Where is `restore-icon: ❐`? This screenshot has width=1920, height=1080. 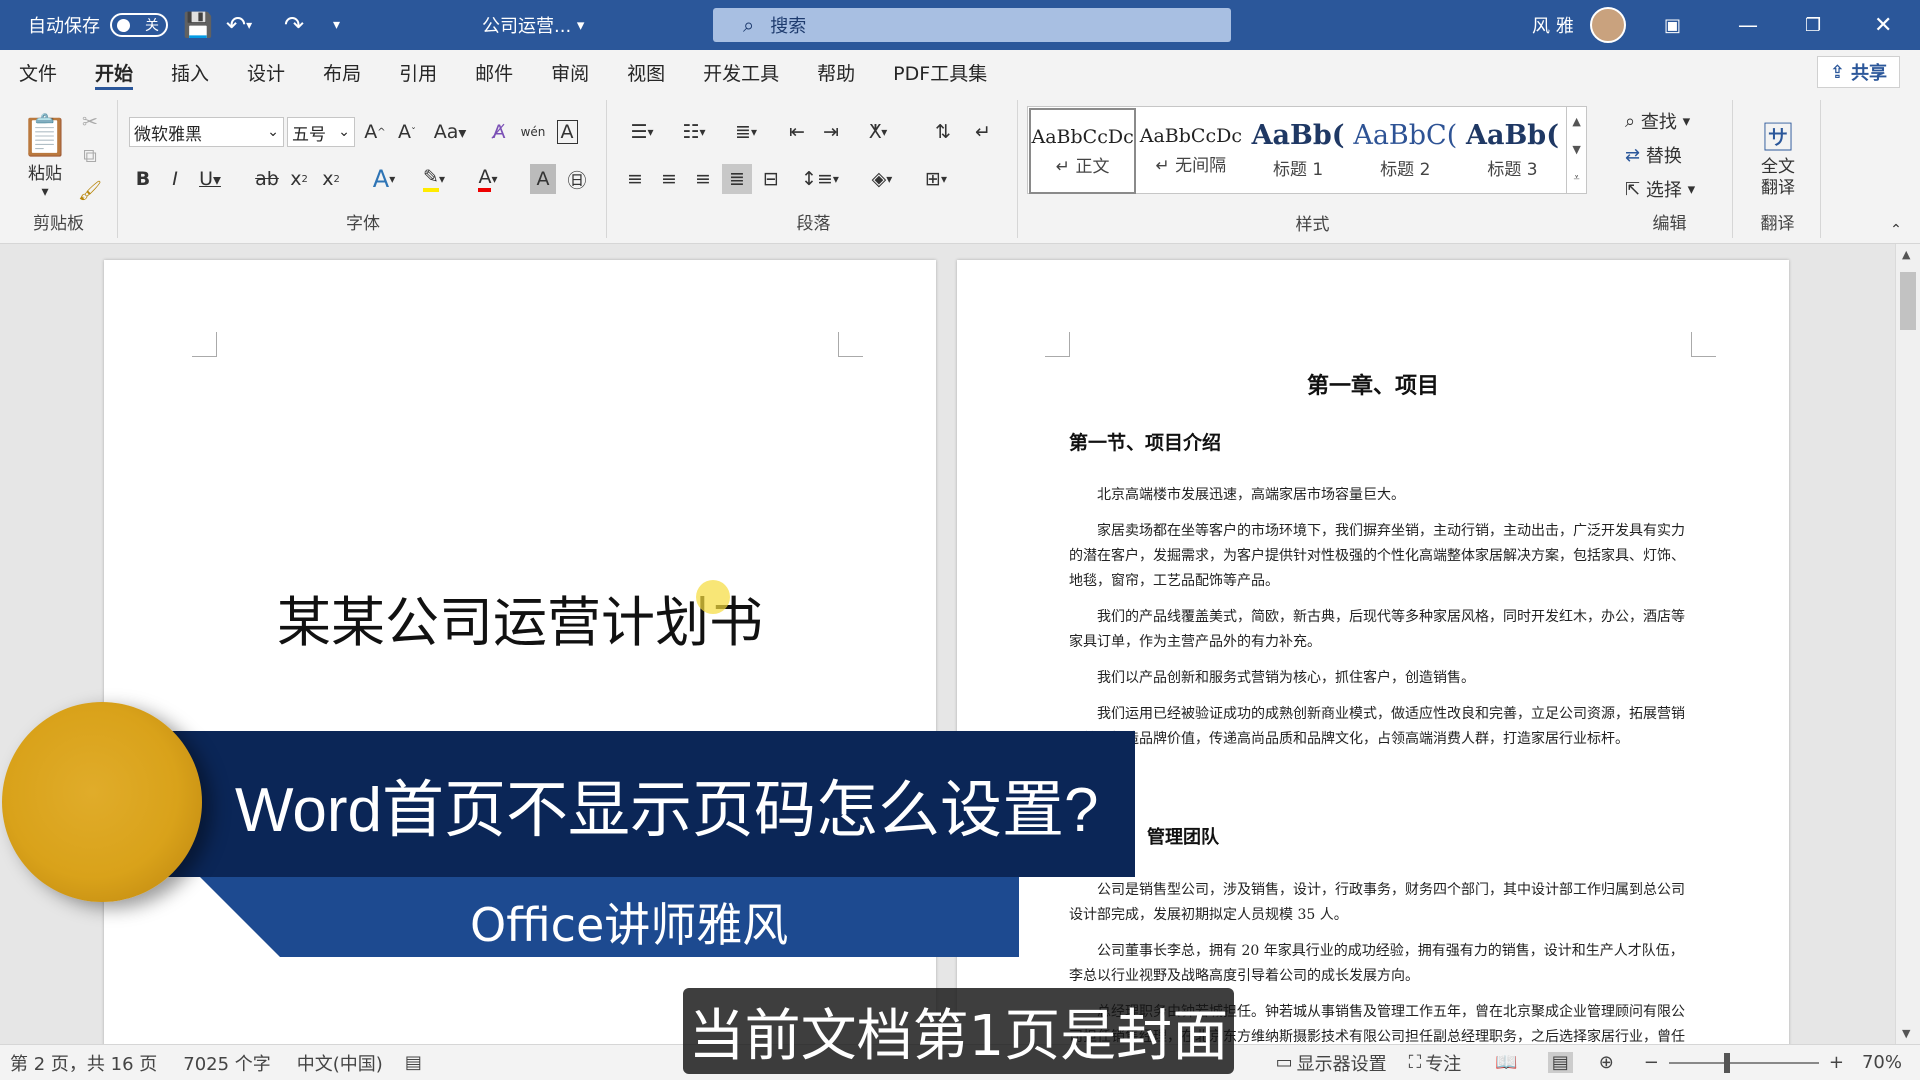 restore-icon: ❐ is located at coordinates (1813, 25).